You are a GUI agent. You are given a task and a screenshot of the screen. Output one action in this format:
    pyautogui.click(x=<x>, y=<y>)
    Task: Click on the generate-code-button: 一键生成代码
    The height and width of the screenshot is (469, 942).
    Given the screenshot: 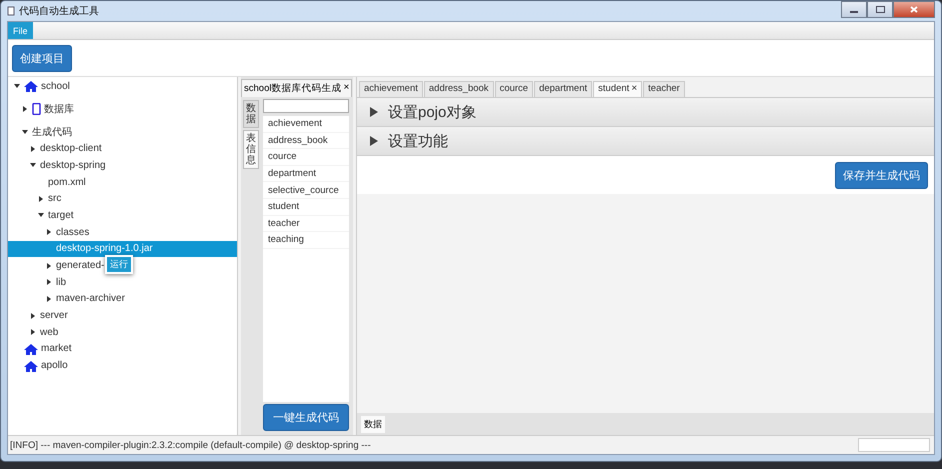 What is the action you would take?
    pyautogui.click(x=306, y=417)
    